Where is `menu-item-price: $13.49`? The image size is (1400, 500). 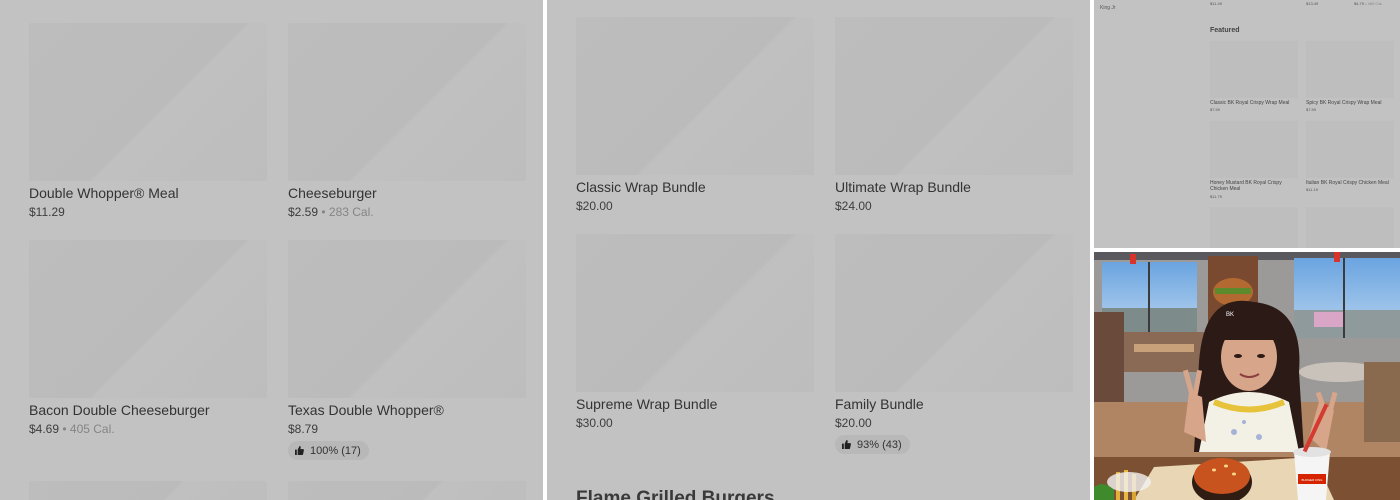
menu-item-price: $13.49 is located at coordinates (1312, 3).